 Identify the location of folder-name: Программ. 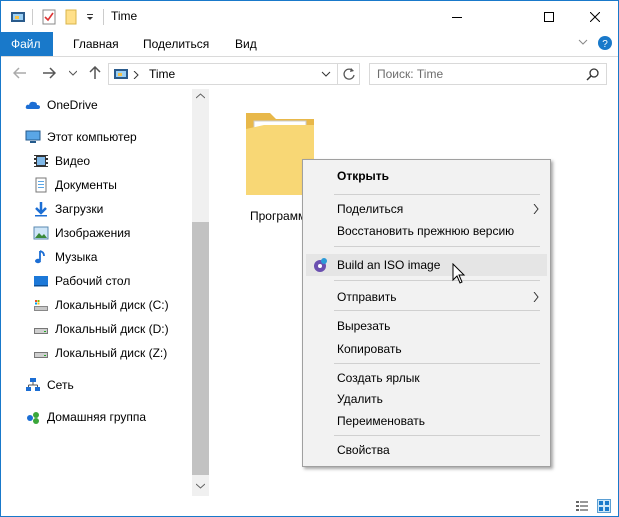
(278, 216).